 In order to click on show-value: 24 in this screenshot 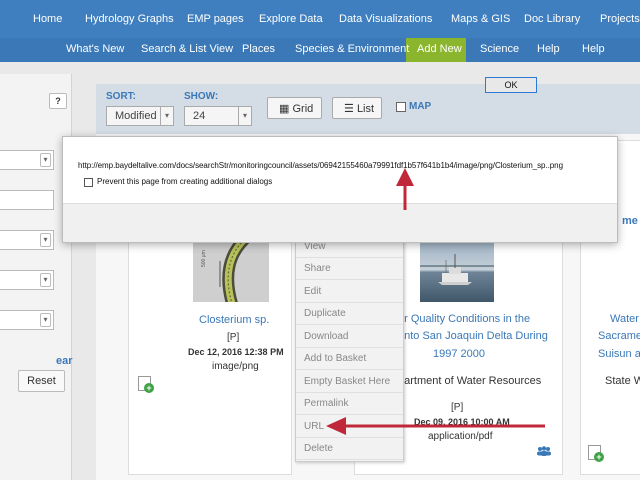, I will do `click(199, 116)`.